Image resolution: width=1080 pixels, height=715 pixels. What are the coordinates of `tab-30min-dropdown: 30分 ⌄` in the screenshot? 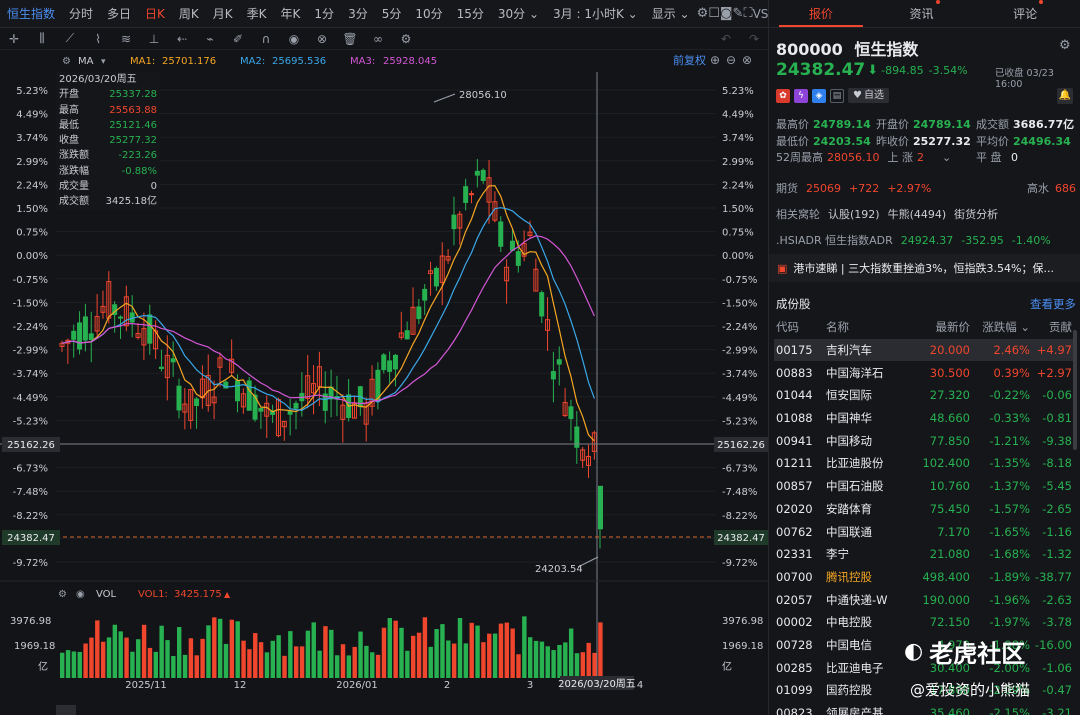 It's located at (518, 13).